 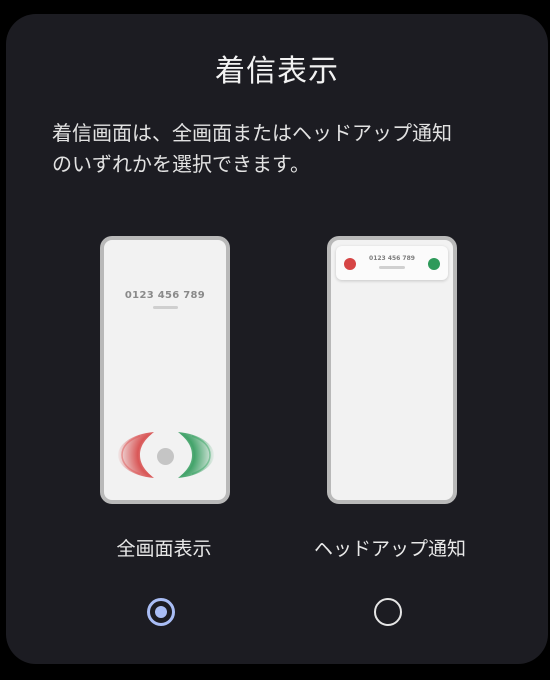 I want to click on accept-swipe-icon, so click(x=196, y=455).